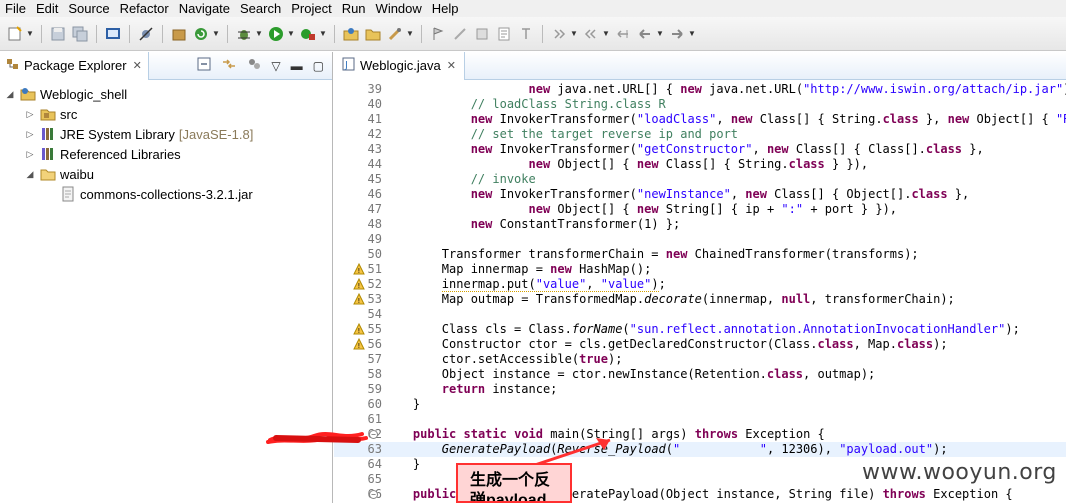 This screenshot has height=503, width=1066. Describe the element at coordinates (201, 34) in the screenshot. I see `refresh-icon` at that location.